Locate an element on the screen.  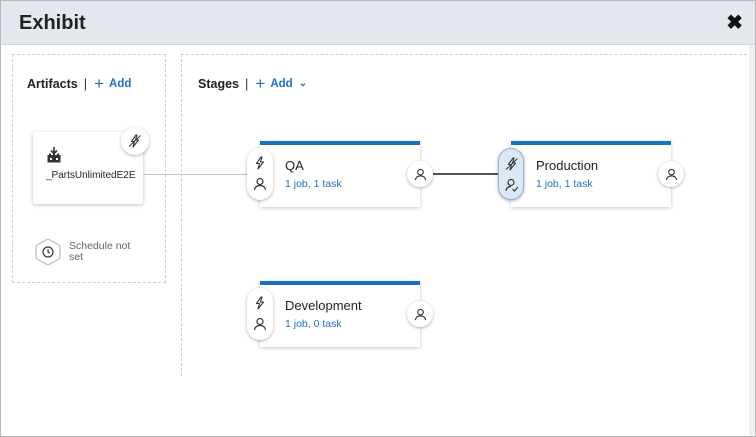
schedule-trigger: Schedule not set is located at coordinates (87, 252).